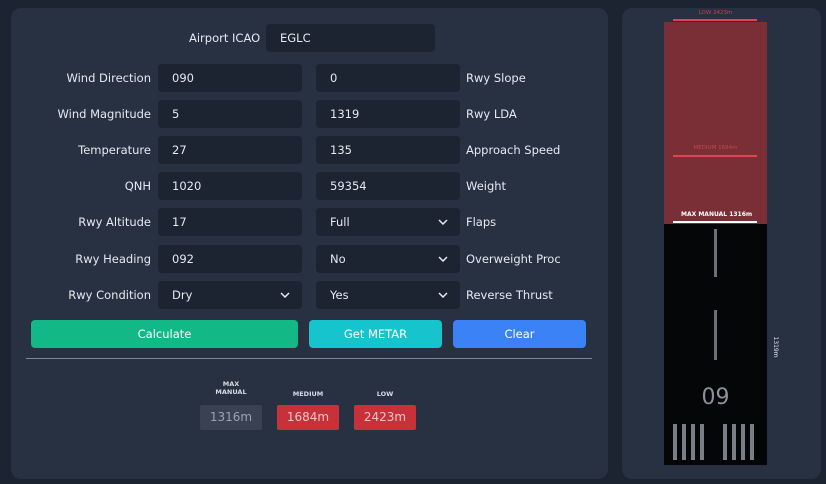 This screenshot has height=484, width=826. Describe the element at coordinates (231, 388) in the screenshot. I see `max-manual-heading: MAX MANUAL` at that location.